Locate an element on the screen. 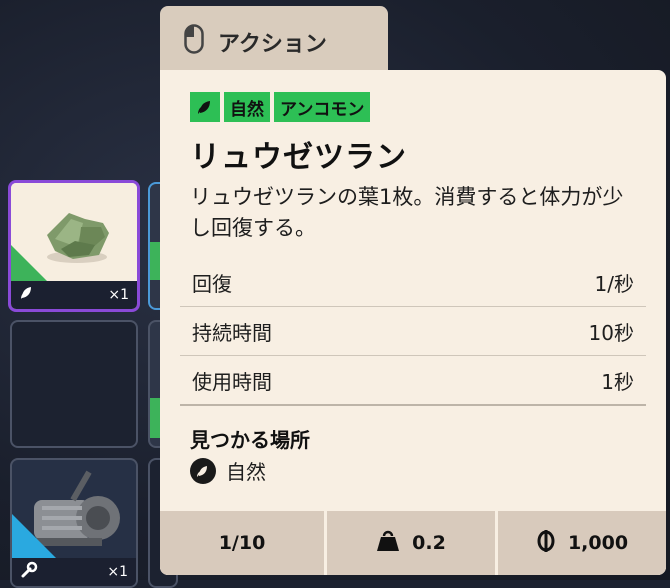 This screenshot has height=588, width=670. stat-label: 持続時間 is located at coordinates (232, 332).